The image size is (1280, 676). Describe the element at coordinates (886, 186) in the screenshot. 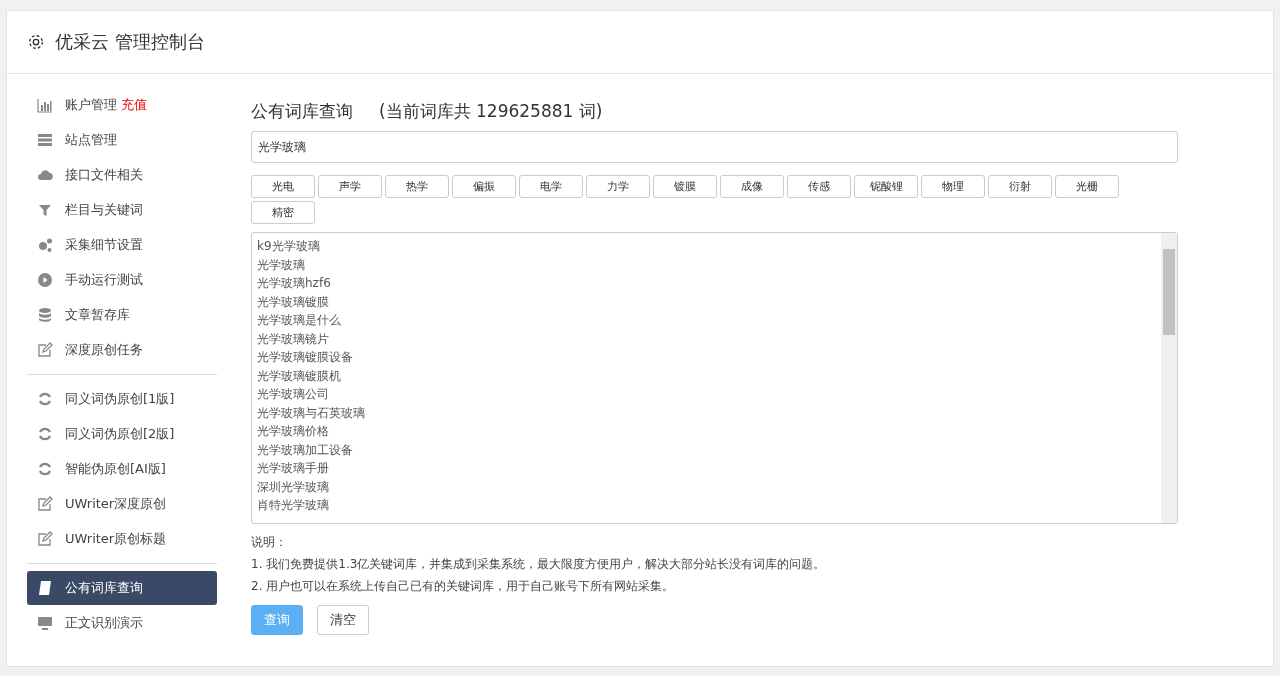

I see `keyword-tag: 铌酸锂` at that location.